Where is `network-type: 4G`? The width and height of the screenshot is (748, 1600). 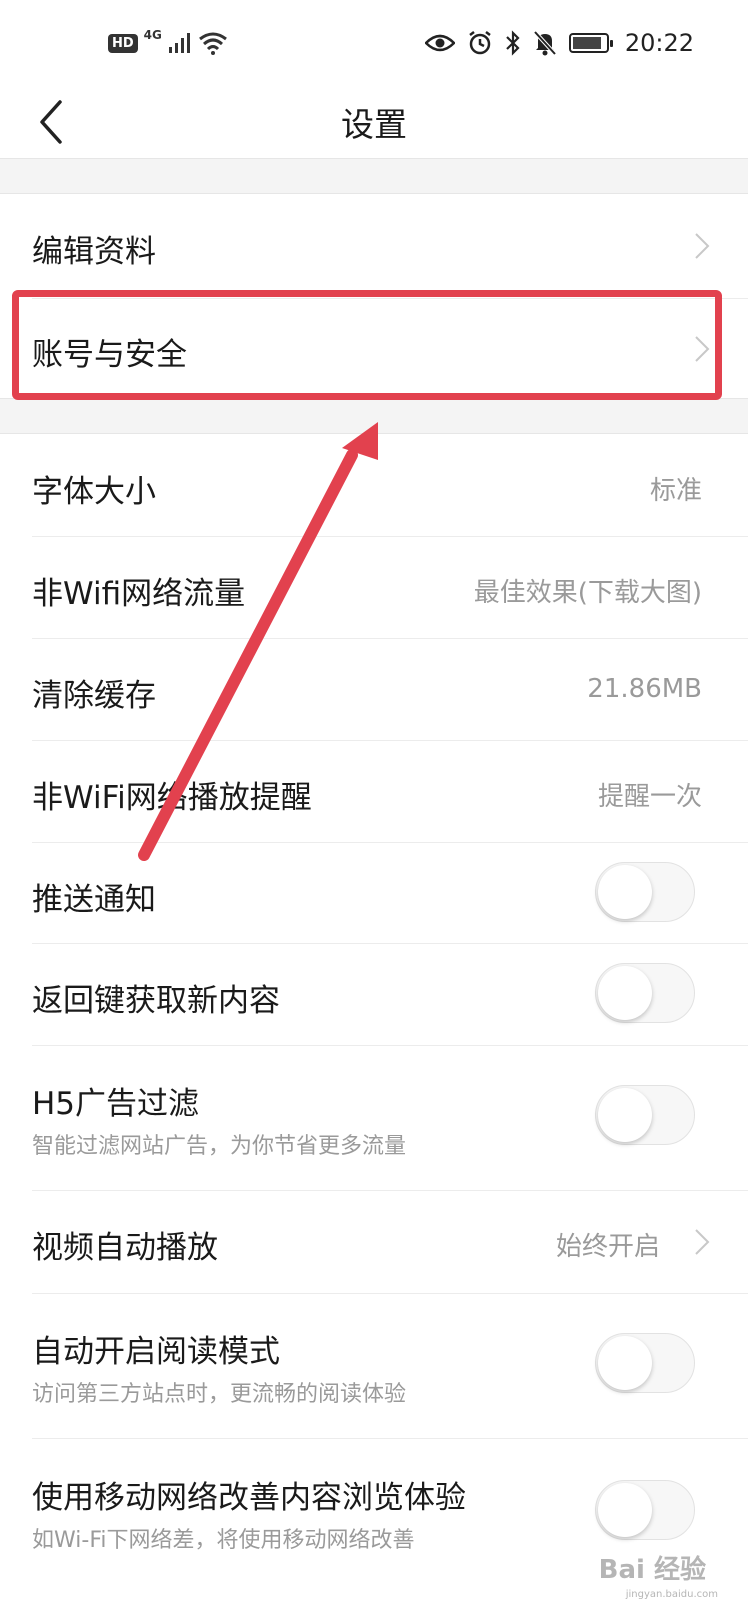 network-type: 4G is located at coordinates (152, 35).